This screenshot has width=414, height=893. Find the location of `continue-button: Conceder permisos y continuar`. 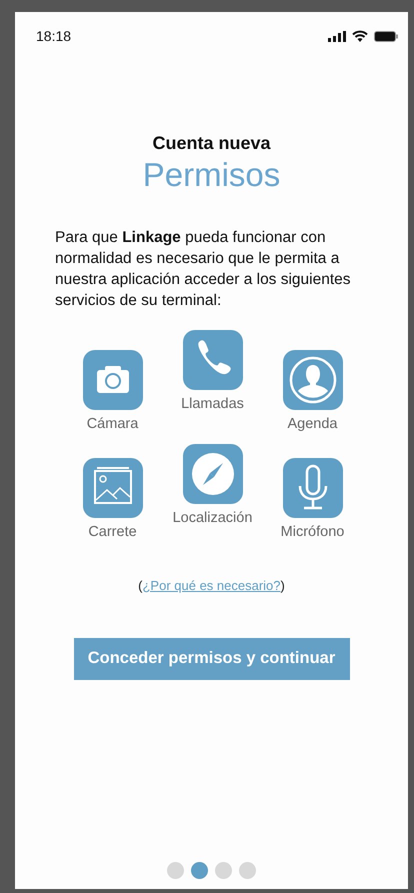

continue-button: Conceder permisos y continuar is located at coordinates (212, 659).